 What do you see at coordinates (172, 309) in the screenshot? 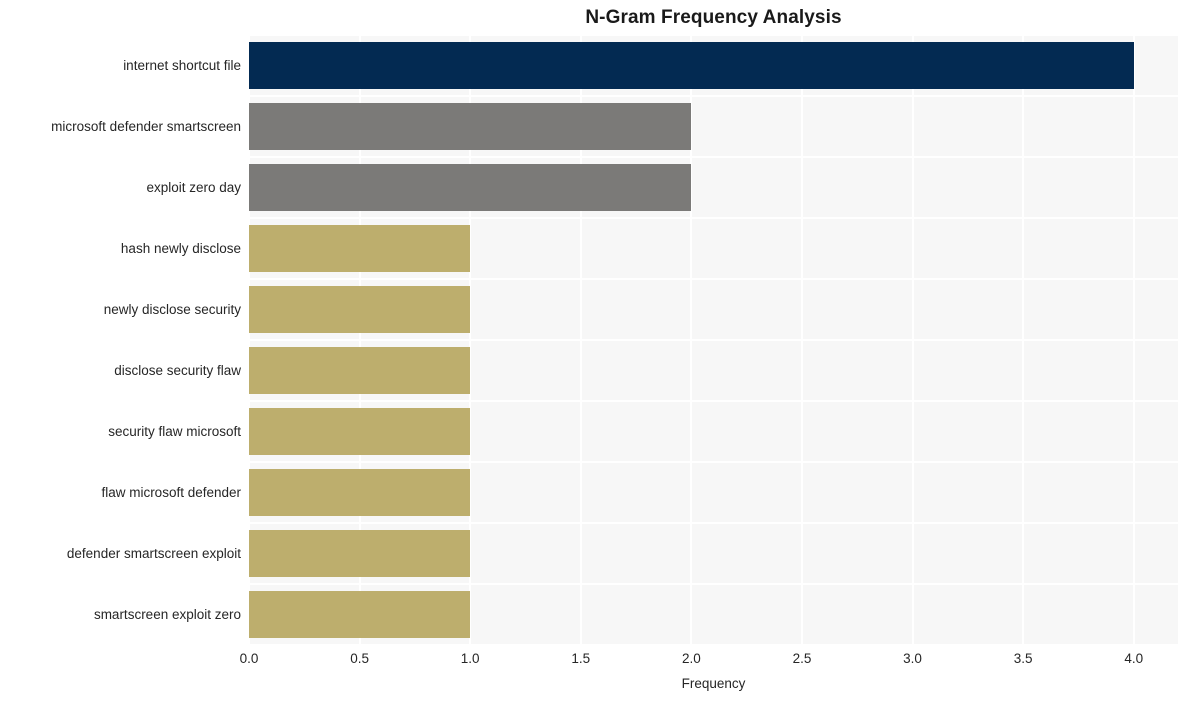
I see `y-axis-tick-label: newly disclose security` at bounding box center [172, 309].